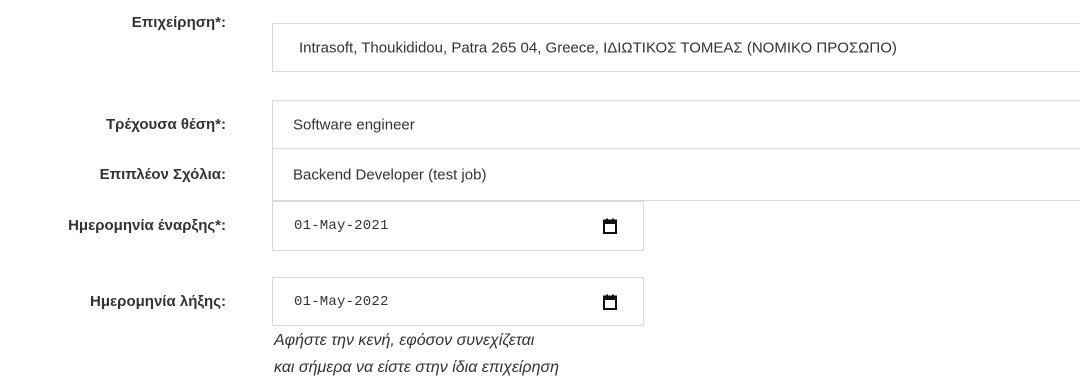 This screenshot has height=386, width=1080. What do you see at coordinates (676, 124) in the screenshot?
I see `position-field: Software engineer` at bounding box center [676, 124].